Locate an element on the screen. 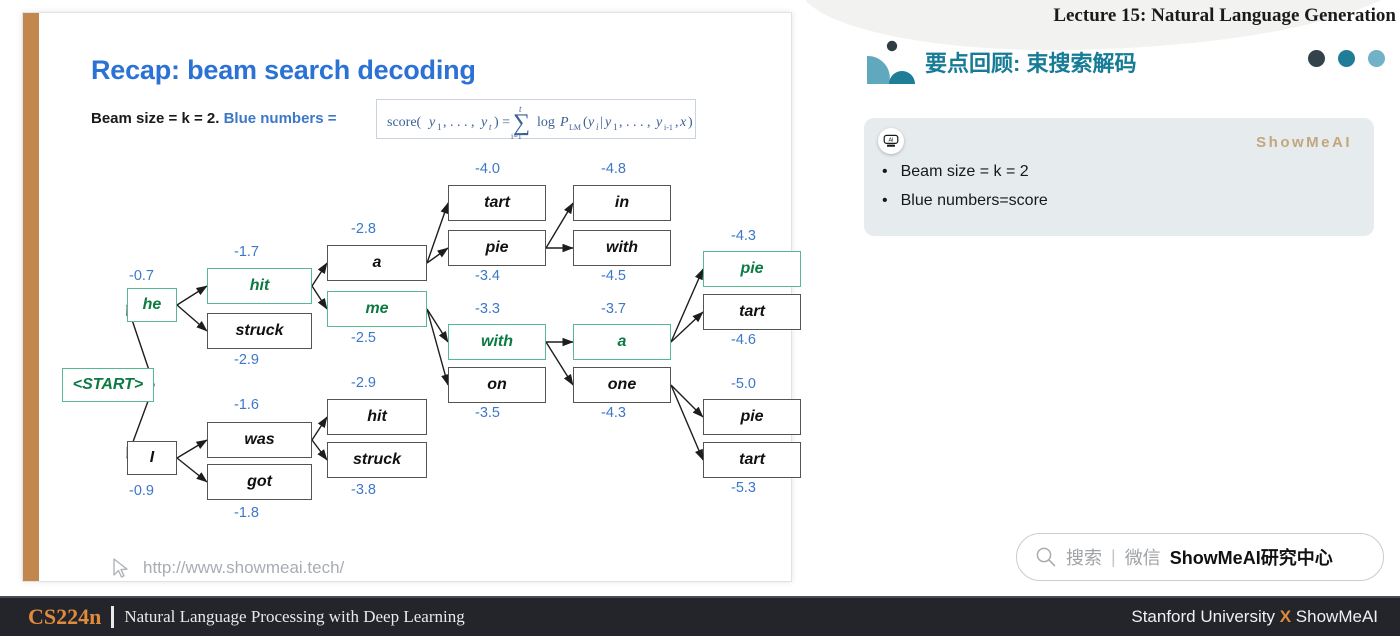 The width and height of the screenshot is (1400, 636). bullet-list: • Beam size = k = 2 • Blue numbers=score is located at coordinates (1117, 192).